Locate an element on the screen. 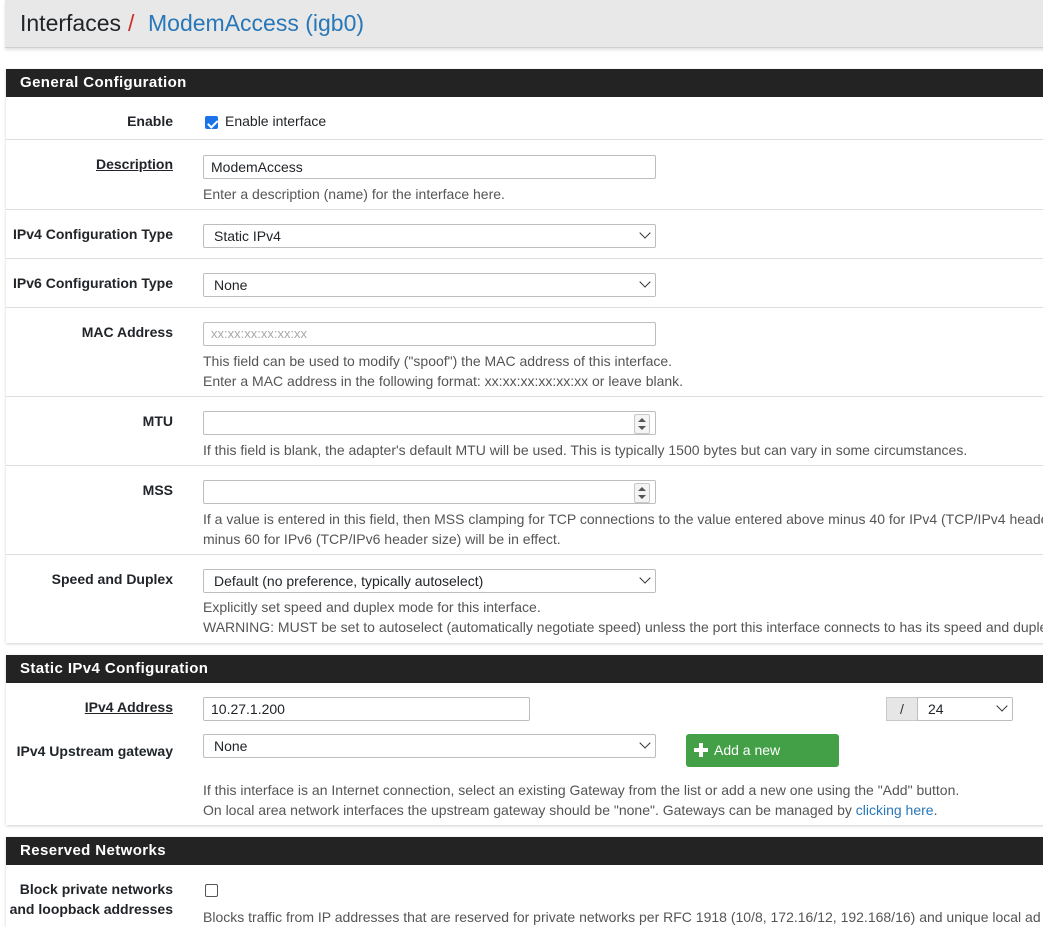 Image resolution: width=1043 pixels, height=927 pixels. gateways-link: clicking here is located at coordinates (895, 810).